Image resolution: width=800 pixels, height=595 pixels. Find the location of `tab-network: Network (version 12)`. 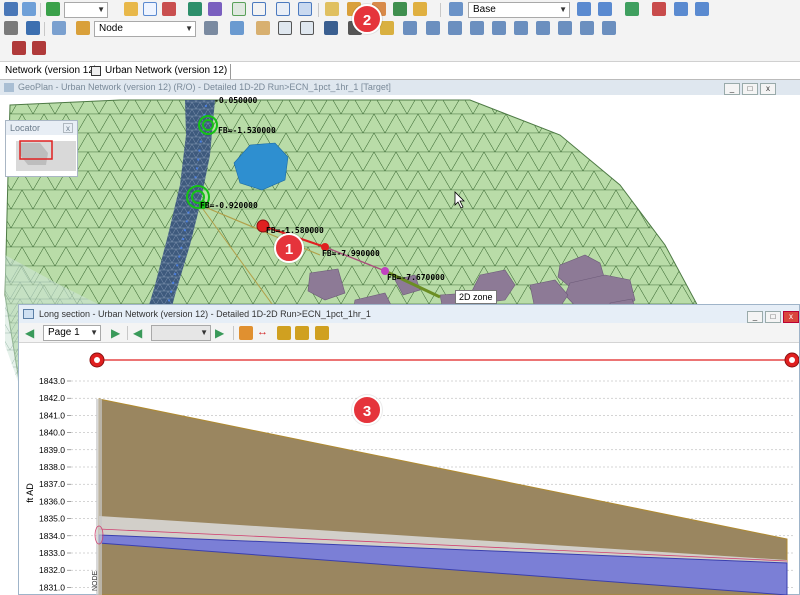

tab-network: Network (version 12) is located at coordinates (51, 71).